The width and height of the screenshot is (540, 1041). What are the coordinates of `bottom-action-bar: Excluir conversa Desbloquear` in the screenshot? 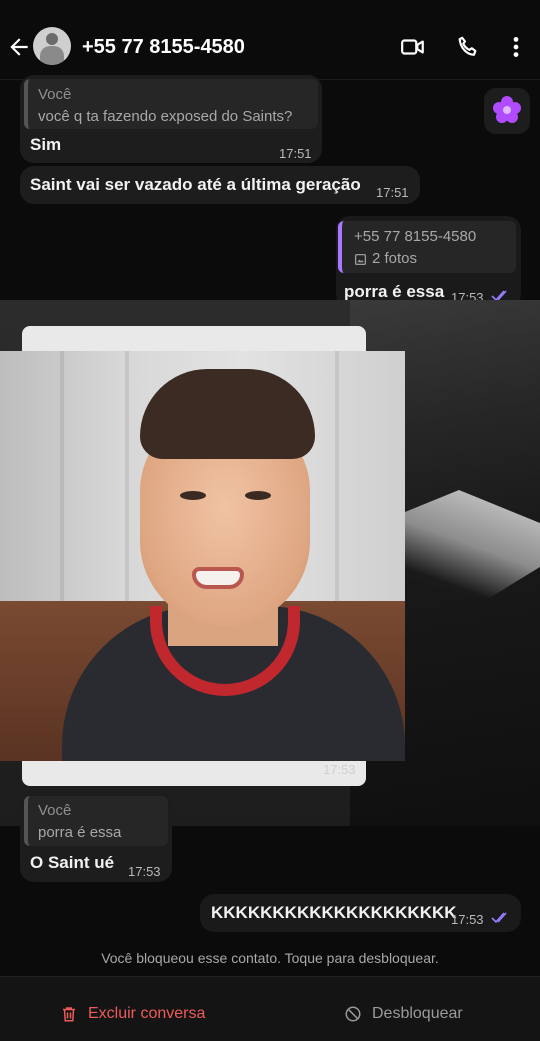 It's located at (270, 1008).